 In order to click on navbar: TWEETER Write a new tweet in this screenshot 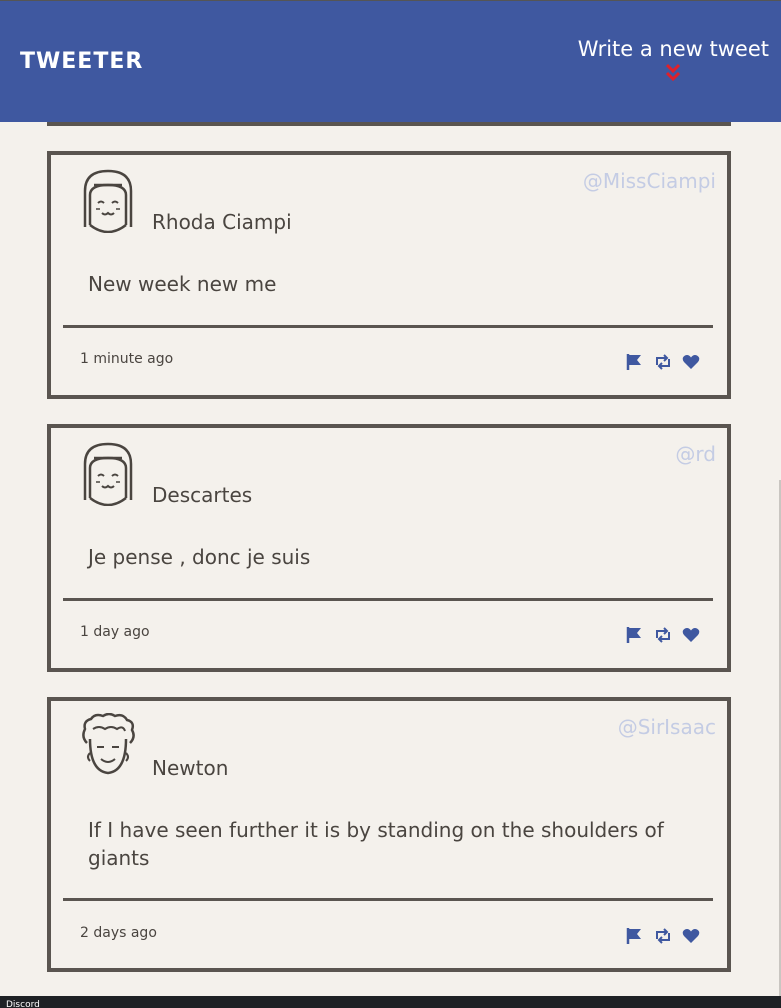, I will do `click(390, 61)`.